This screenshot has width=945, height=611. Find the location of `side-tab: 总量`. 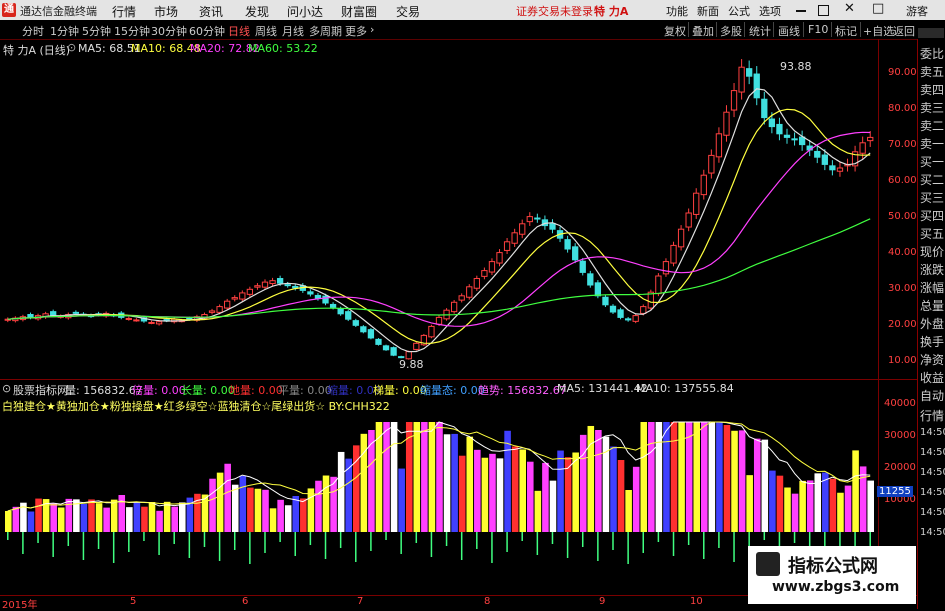

side-tab: 总量 is located at coordinates (932, 305).